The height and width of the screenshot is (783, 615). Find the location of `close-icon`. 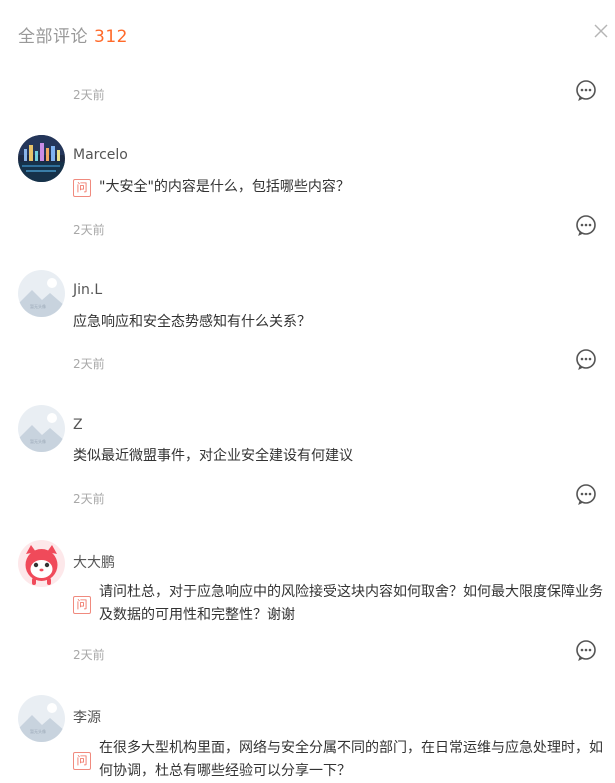

close-icon is located at coordinates (601, 31).